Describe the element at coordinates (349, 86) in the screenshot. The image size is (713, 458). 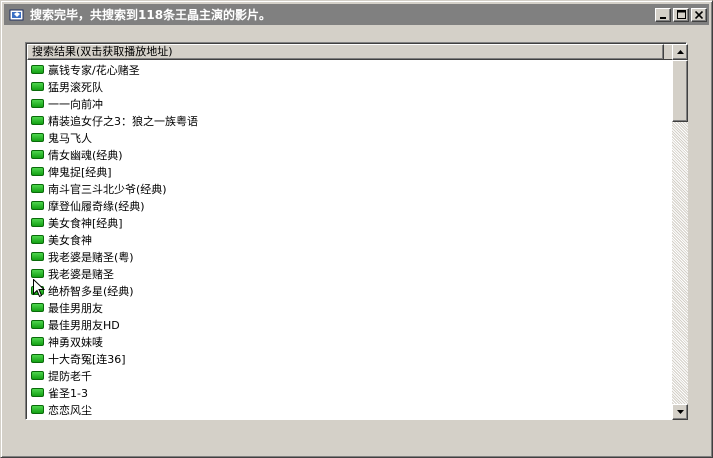
I see `result-item: 猛男滚死队` at that location.